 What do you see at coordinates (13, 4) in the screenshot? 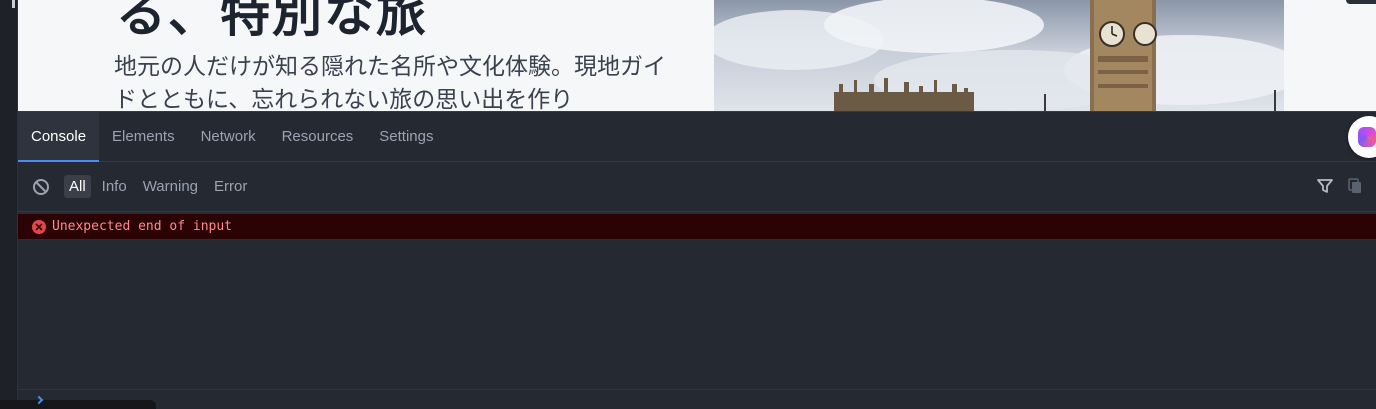
I see `editor-scroll-mark` at bounding box center [13, 4].